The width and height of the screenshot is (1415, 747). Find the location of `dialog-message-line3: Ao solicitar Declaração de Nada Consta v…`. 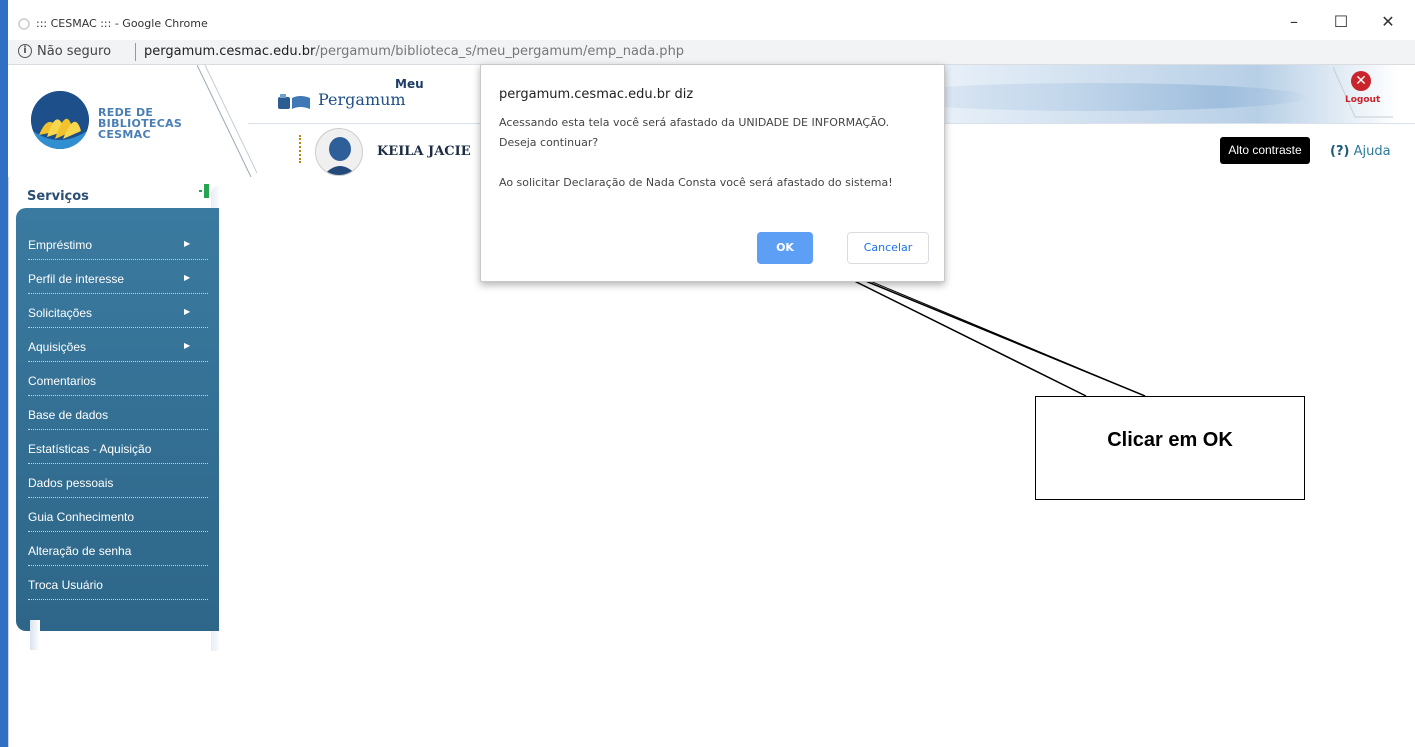

dialog-message-line3: Ao solicitar Declaração de Nada Consta v… is located at coordinates (696, 182).